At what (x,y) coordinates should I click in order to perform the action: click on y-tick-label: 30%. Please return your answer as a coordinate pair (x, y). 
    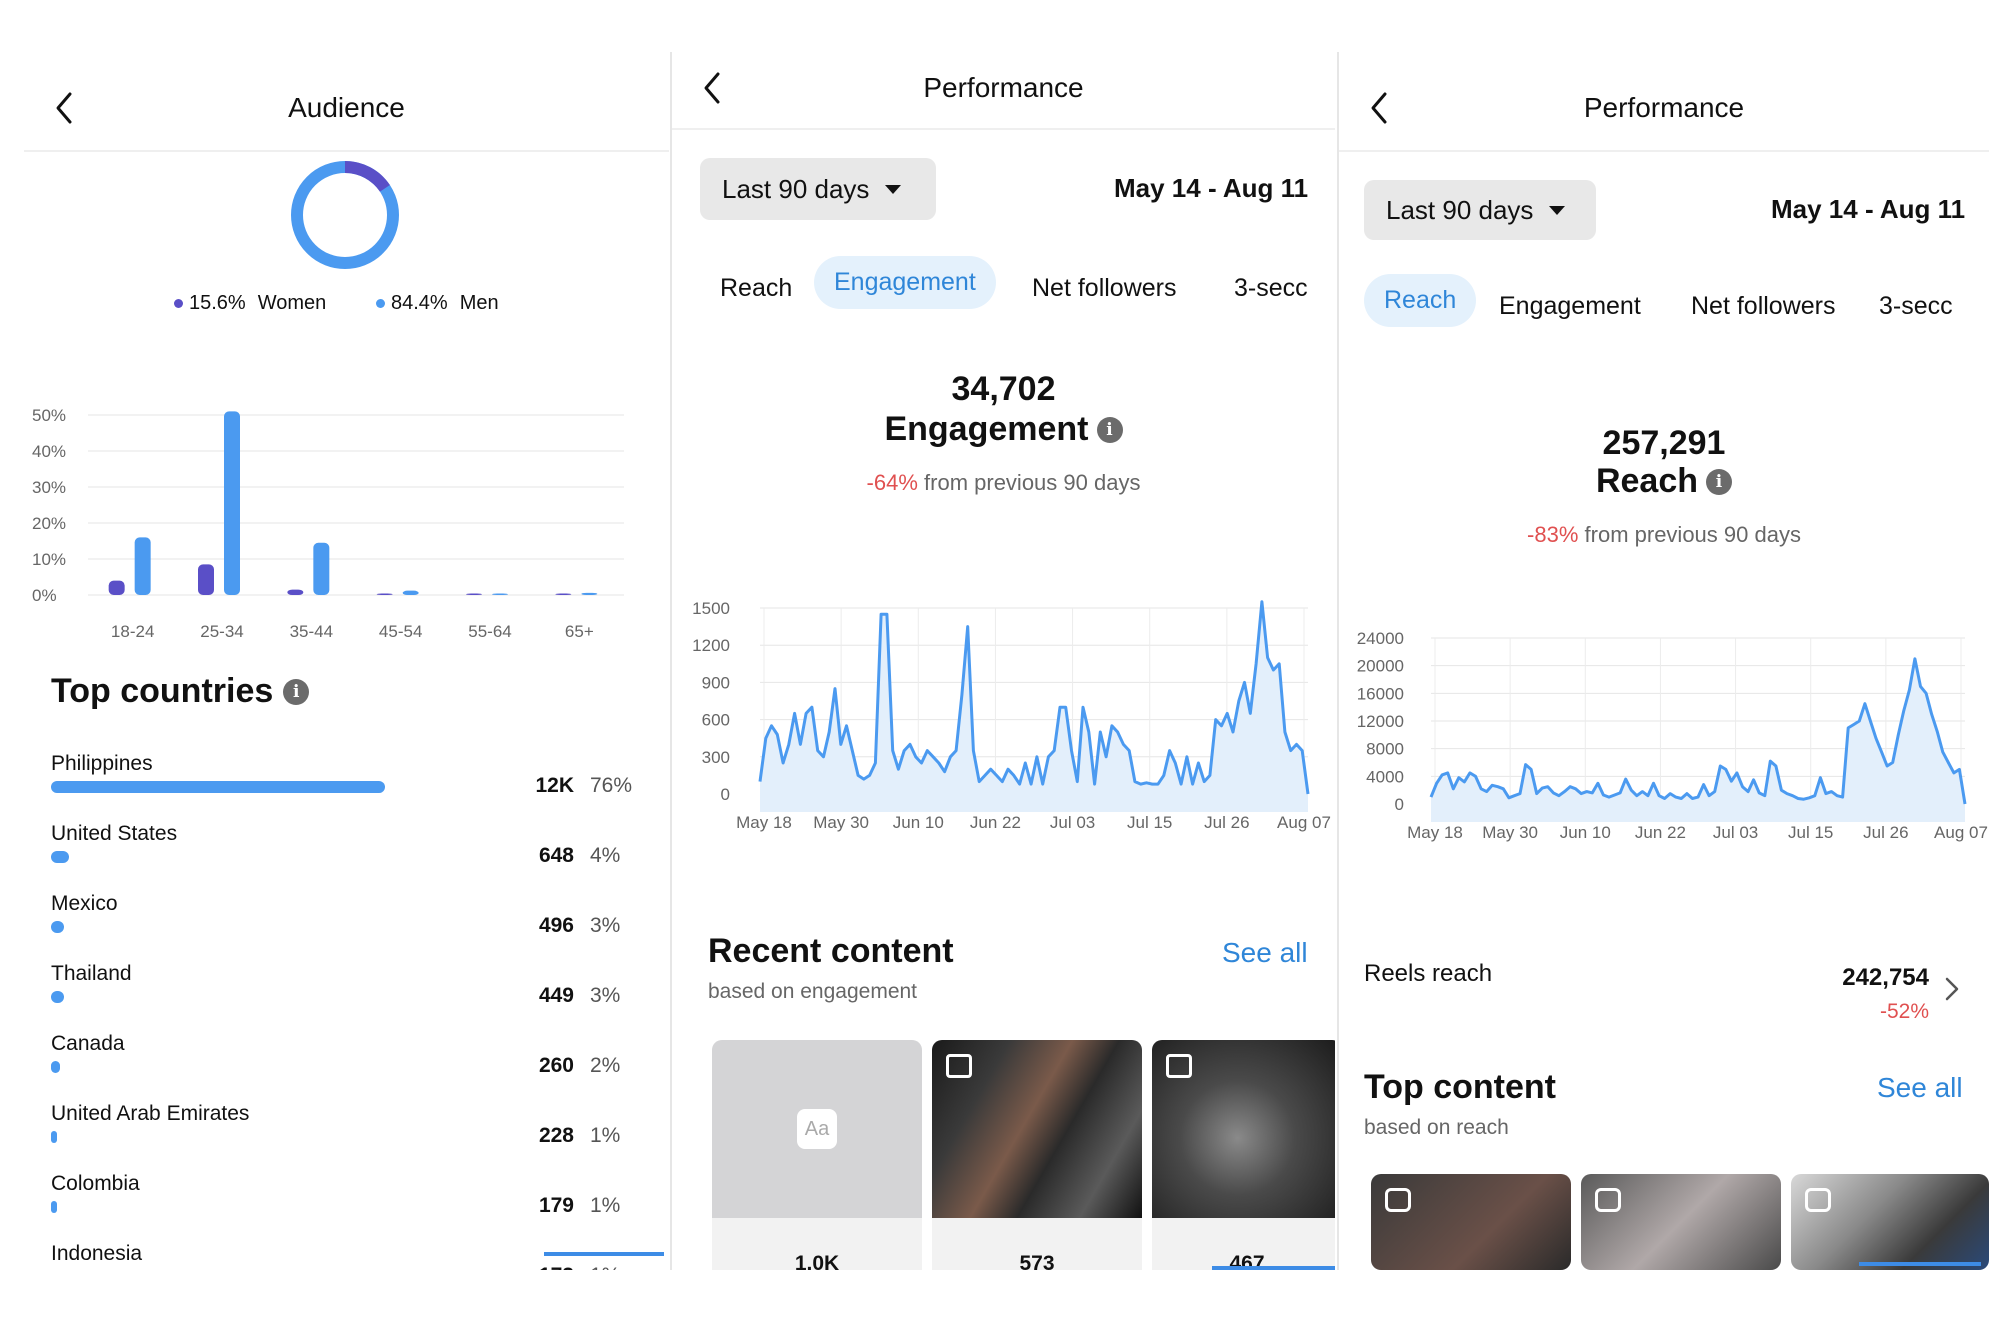
    Looking at the image, I should click on (49, 487).